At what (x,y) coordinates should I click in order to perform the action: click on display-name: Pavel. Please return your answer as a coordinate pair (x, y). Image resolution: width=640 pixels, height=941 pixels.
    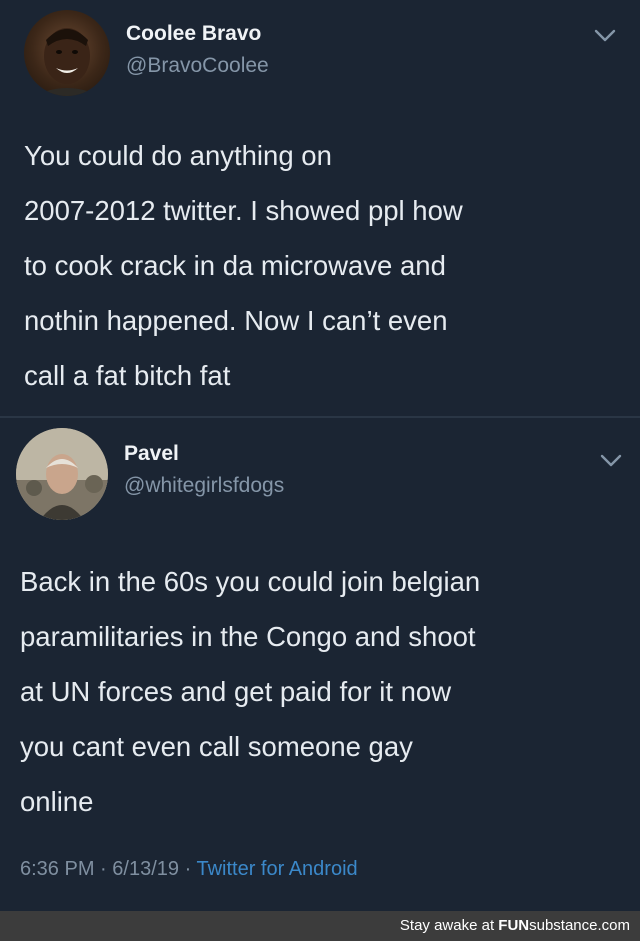
    Looking at the image, I should click on (151, 454).